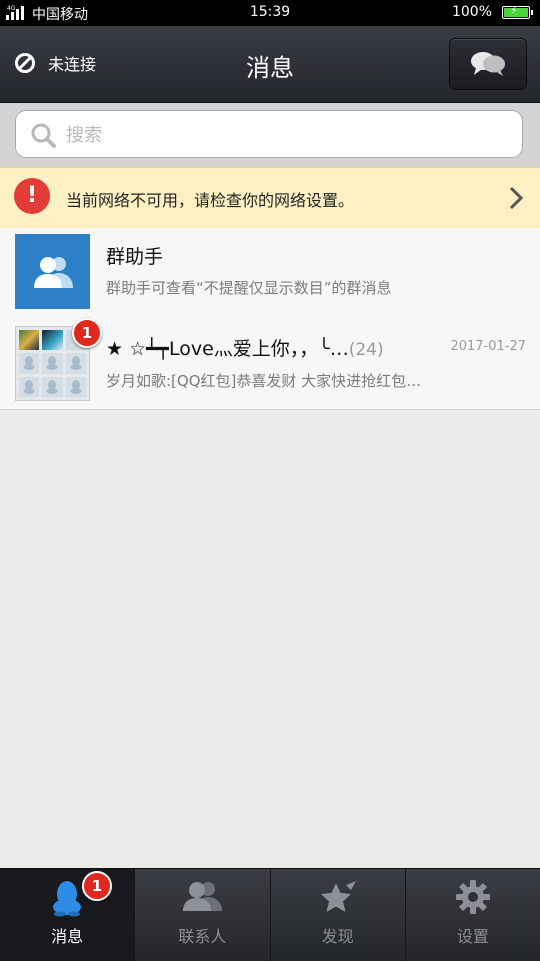 The height and width of the screenshot is (961, 540). I want to click on tab-label: 设置, so click(472, 936).